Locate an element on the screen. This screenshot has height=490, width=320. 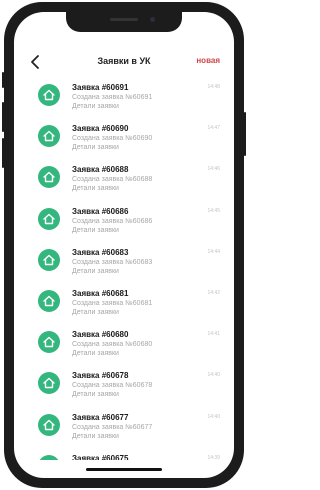
request-subtitle: Создана заявка №60677 is located at coordinates (112, 427).